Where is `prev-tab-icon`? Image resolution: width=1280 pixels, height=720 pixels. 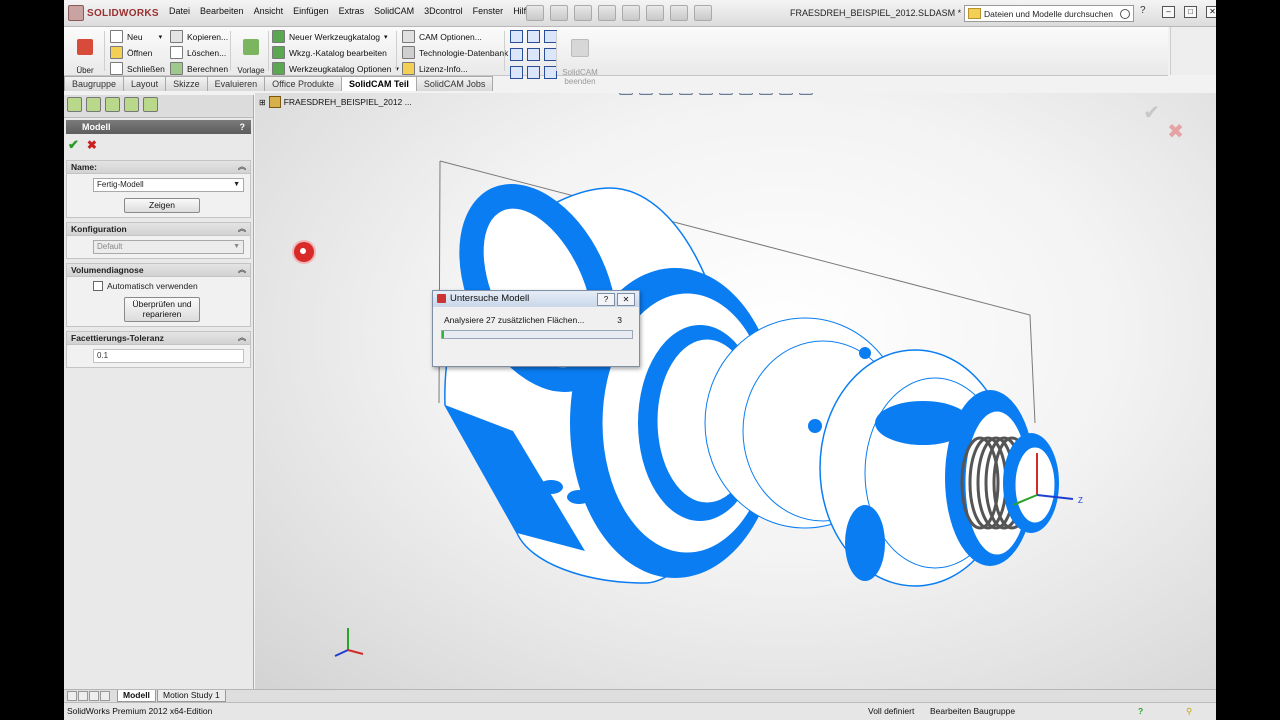
prev-tab-icon is located at coordinates (83, 696).